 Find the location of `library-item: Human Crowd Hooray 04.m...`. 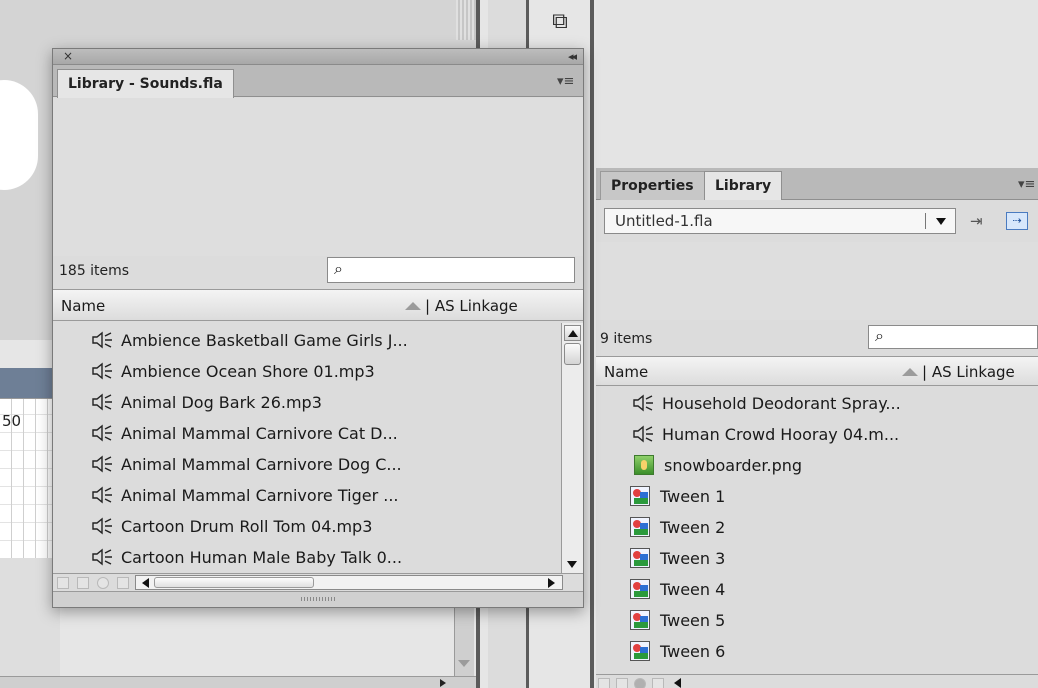

library-item: Human Crowd Hooray 04.m... is located at coordinates (765, 434).